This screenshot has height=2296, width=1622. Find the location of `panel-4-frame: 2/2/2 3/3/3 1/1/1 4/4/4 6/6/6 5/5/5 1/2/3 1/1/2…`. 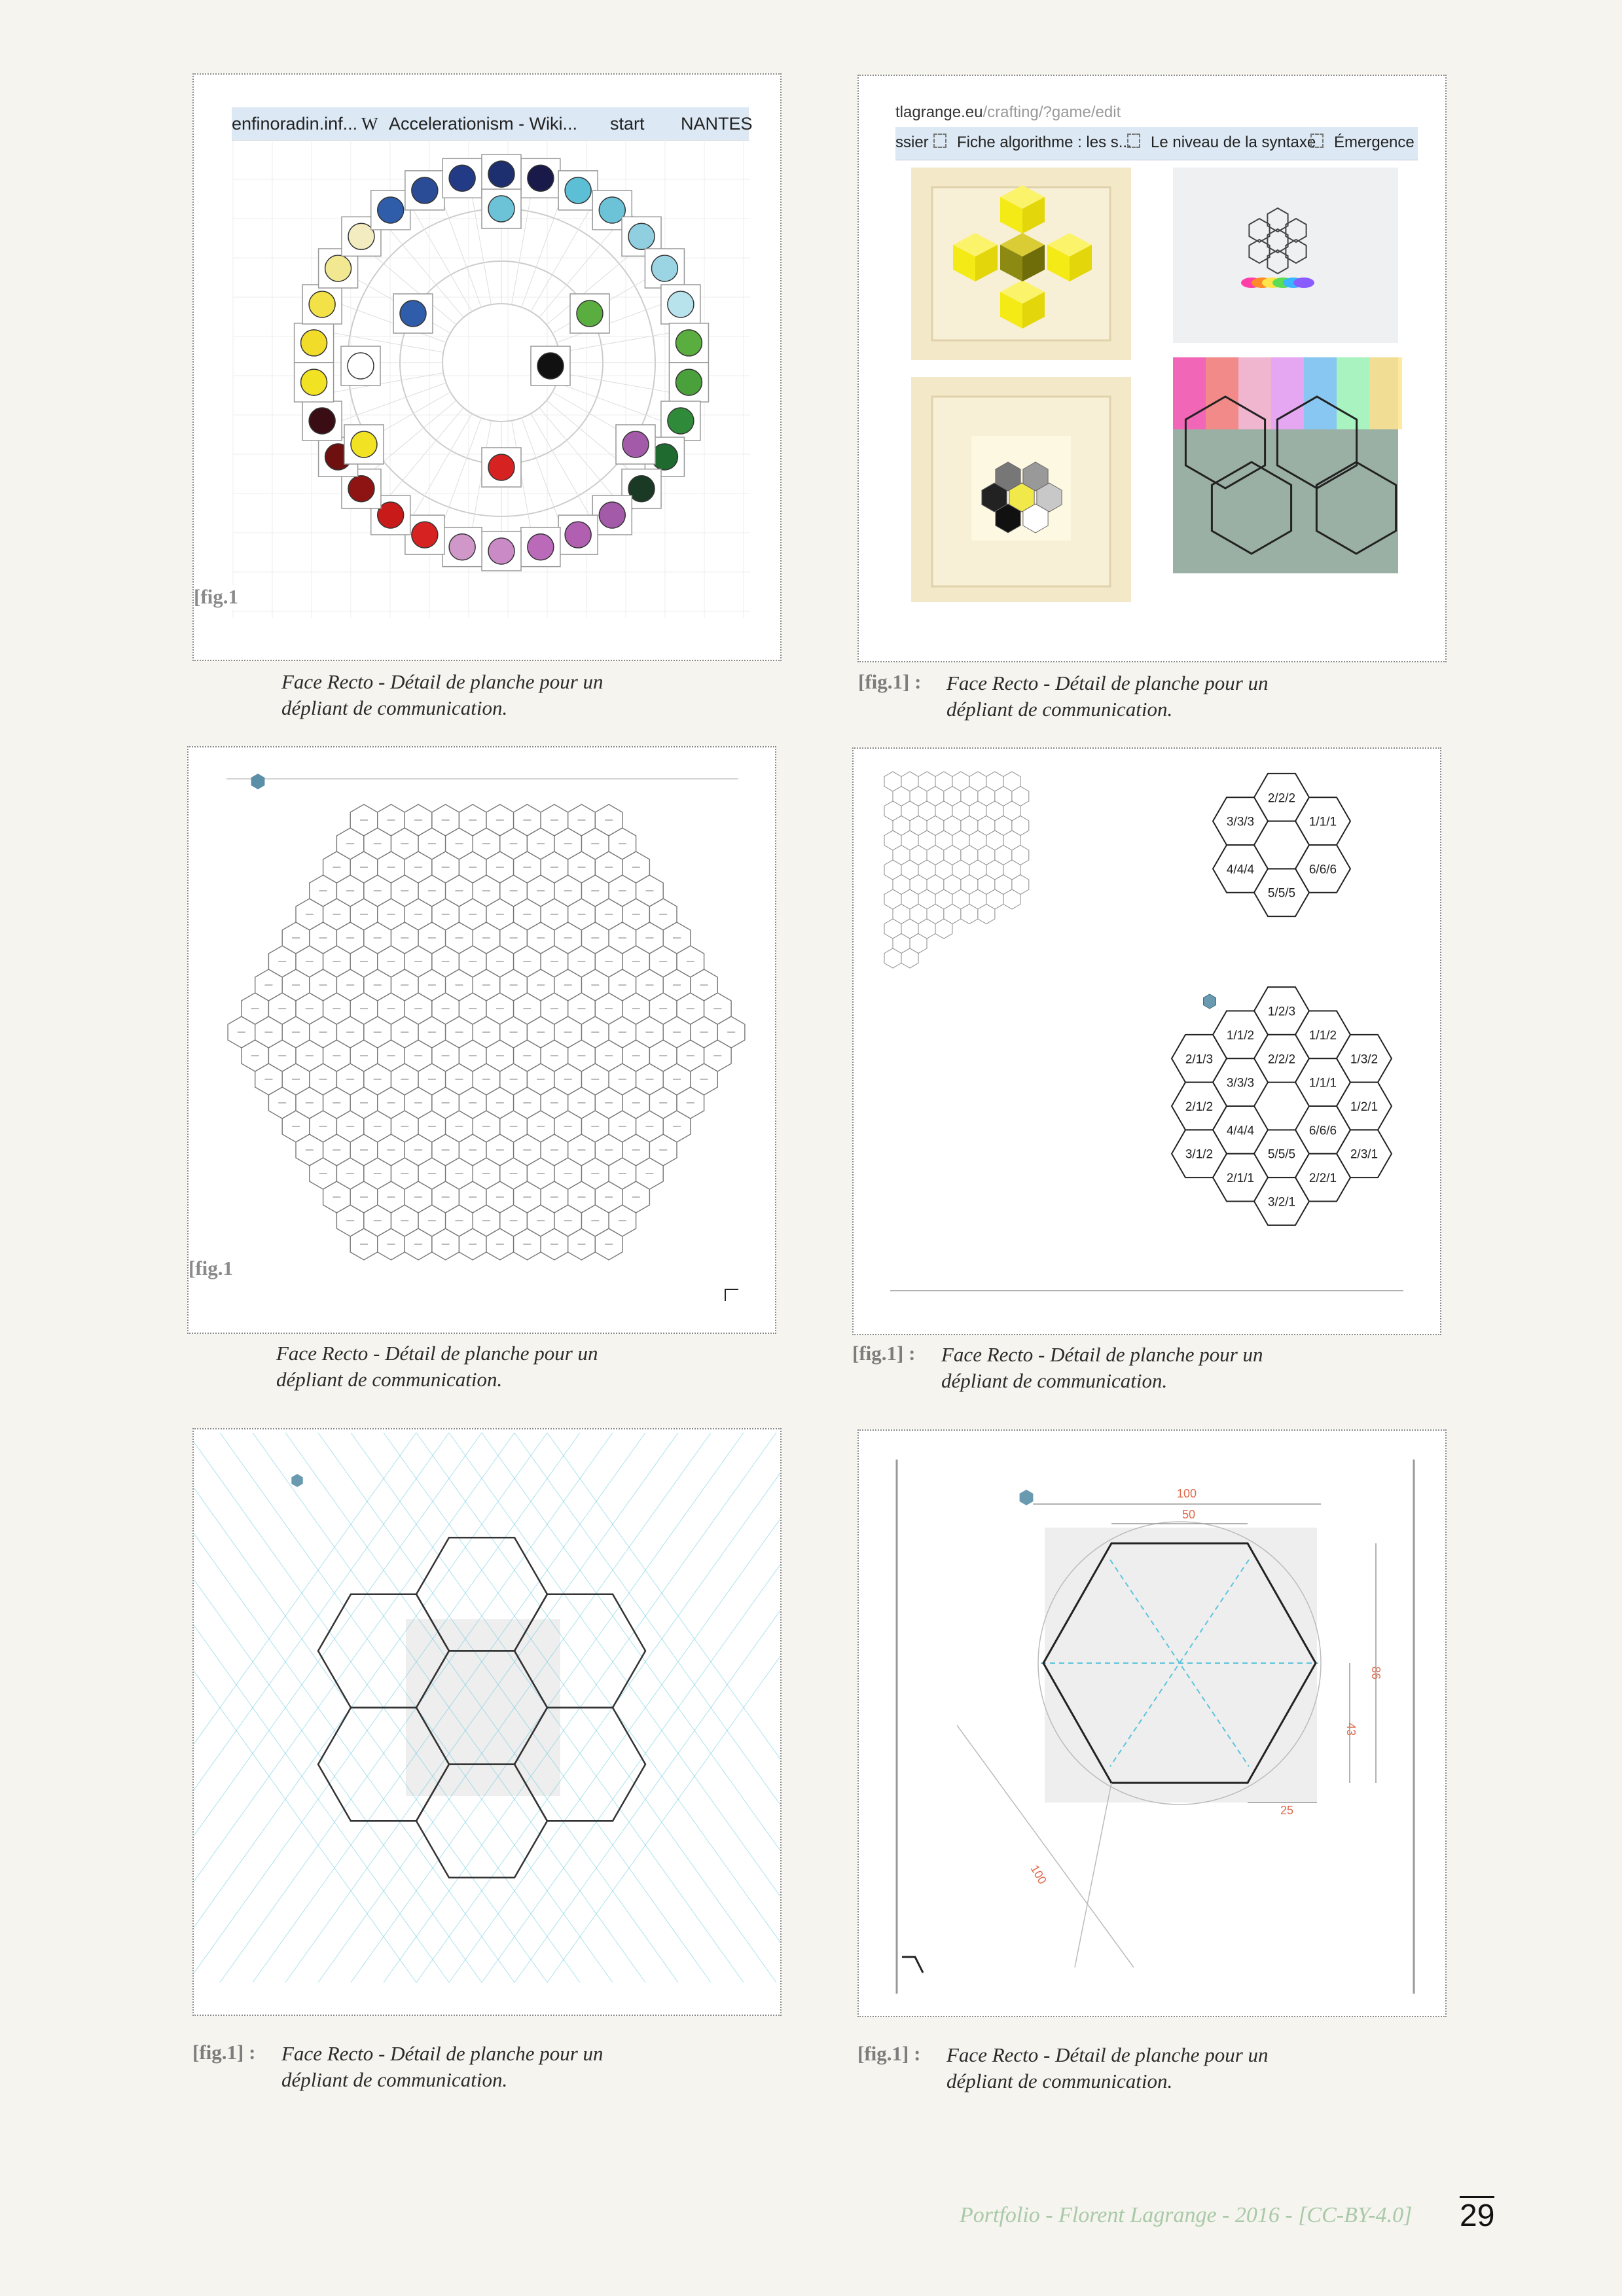

panel-4-frame: 2/2/2 3/3/3 1/1/1 4/4/4 6/6/6 5/5/5 1/2/3 1/1/2… is located at coordinates (1146, 1041).